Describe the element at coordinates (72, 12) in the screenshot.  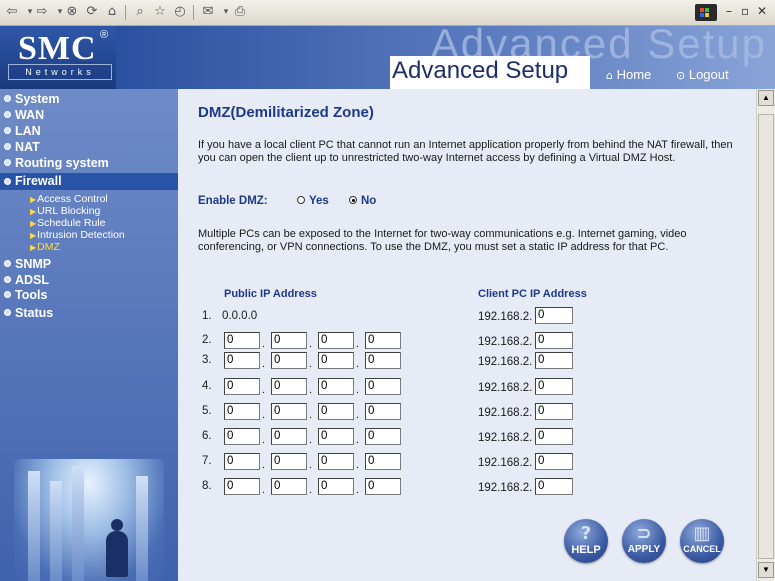
I see `stop-icon: ⊗` at that location.